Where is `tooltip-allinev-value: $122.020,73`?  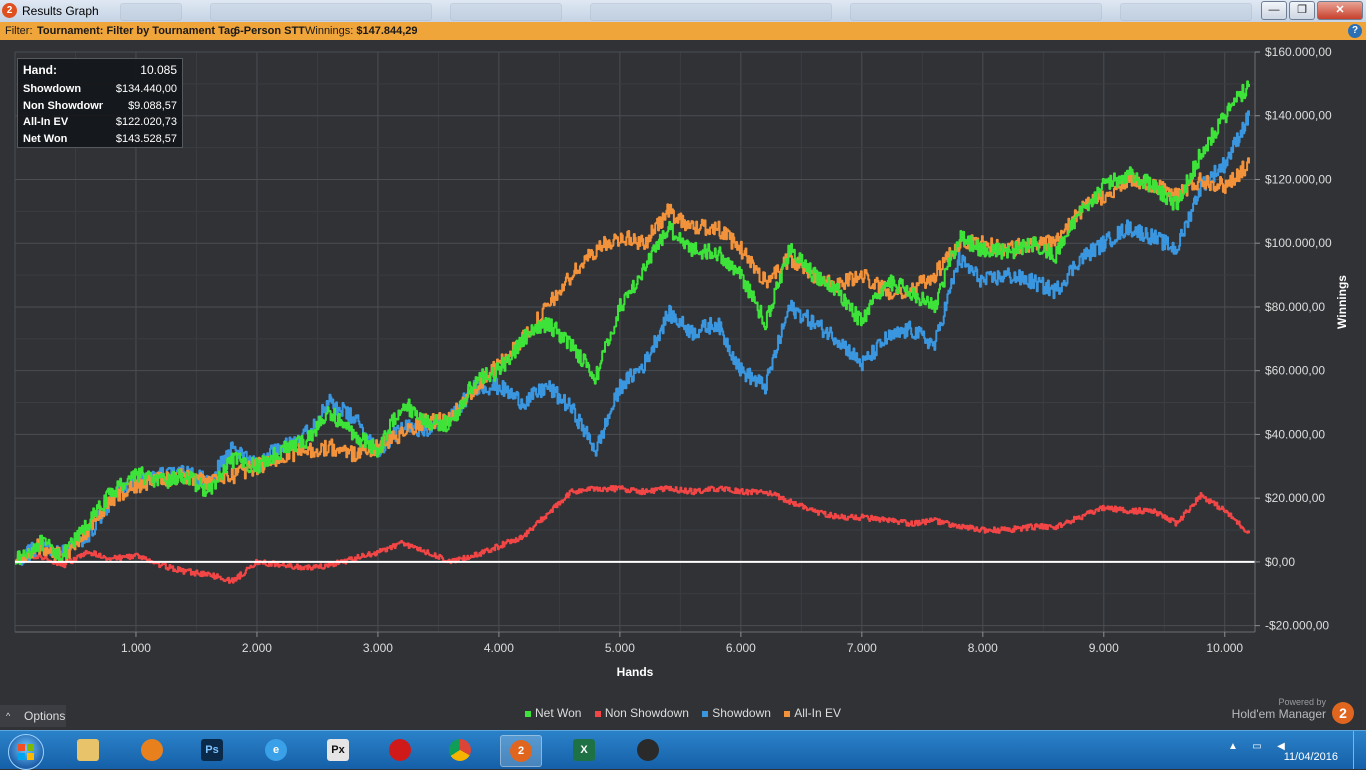
tooltip-allinev-value: $122.020,73 is located at coordinates (146, 122).